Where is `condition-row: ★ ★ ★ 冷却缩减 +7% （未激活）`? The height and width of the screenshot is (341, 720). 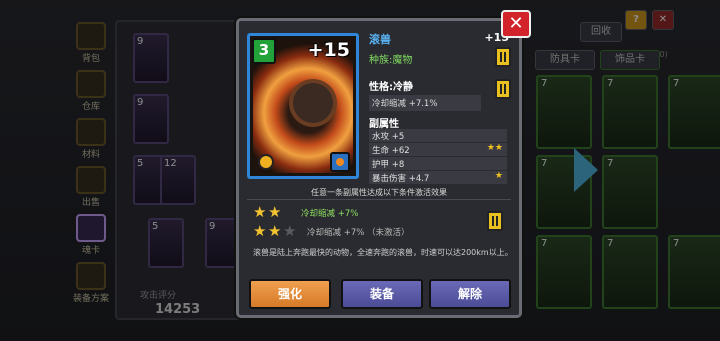
condition-row: ★ ★ ★ 冷却缩减 +7% （未激活） is located at coordinates (368, 232).